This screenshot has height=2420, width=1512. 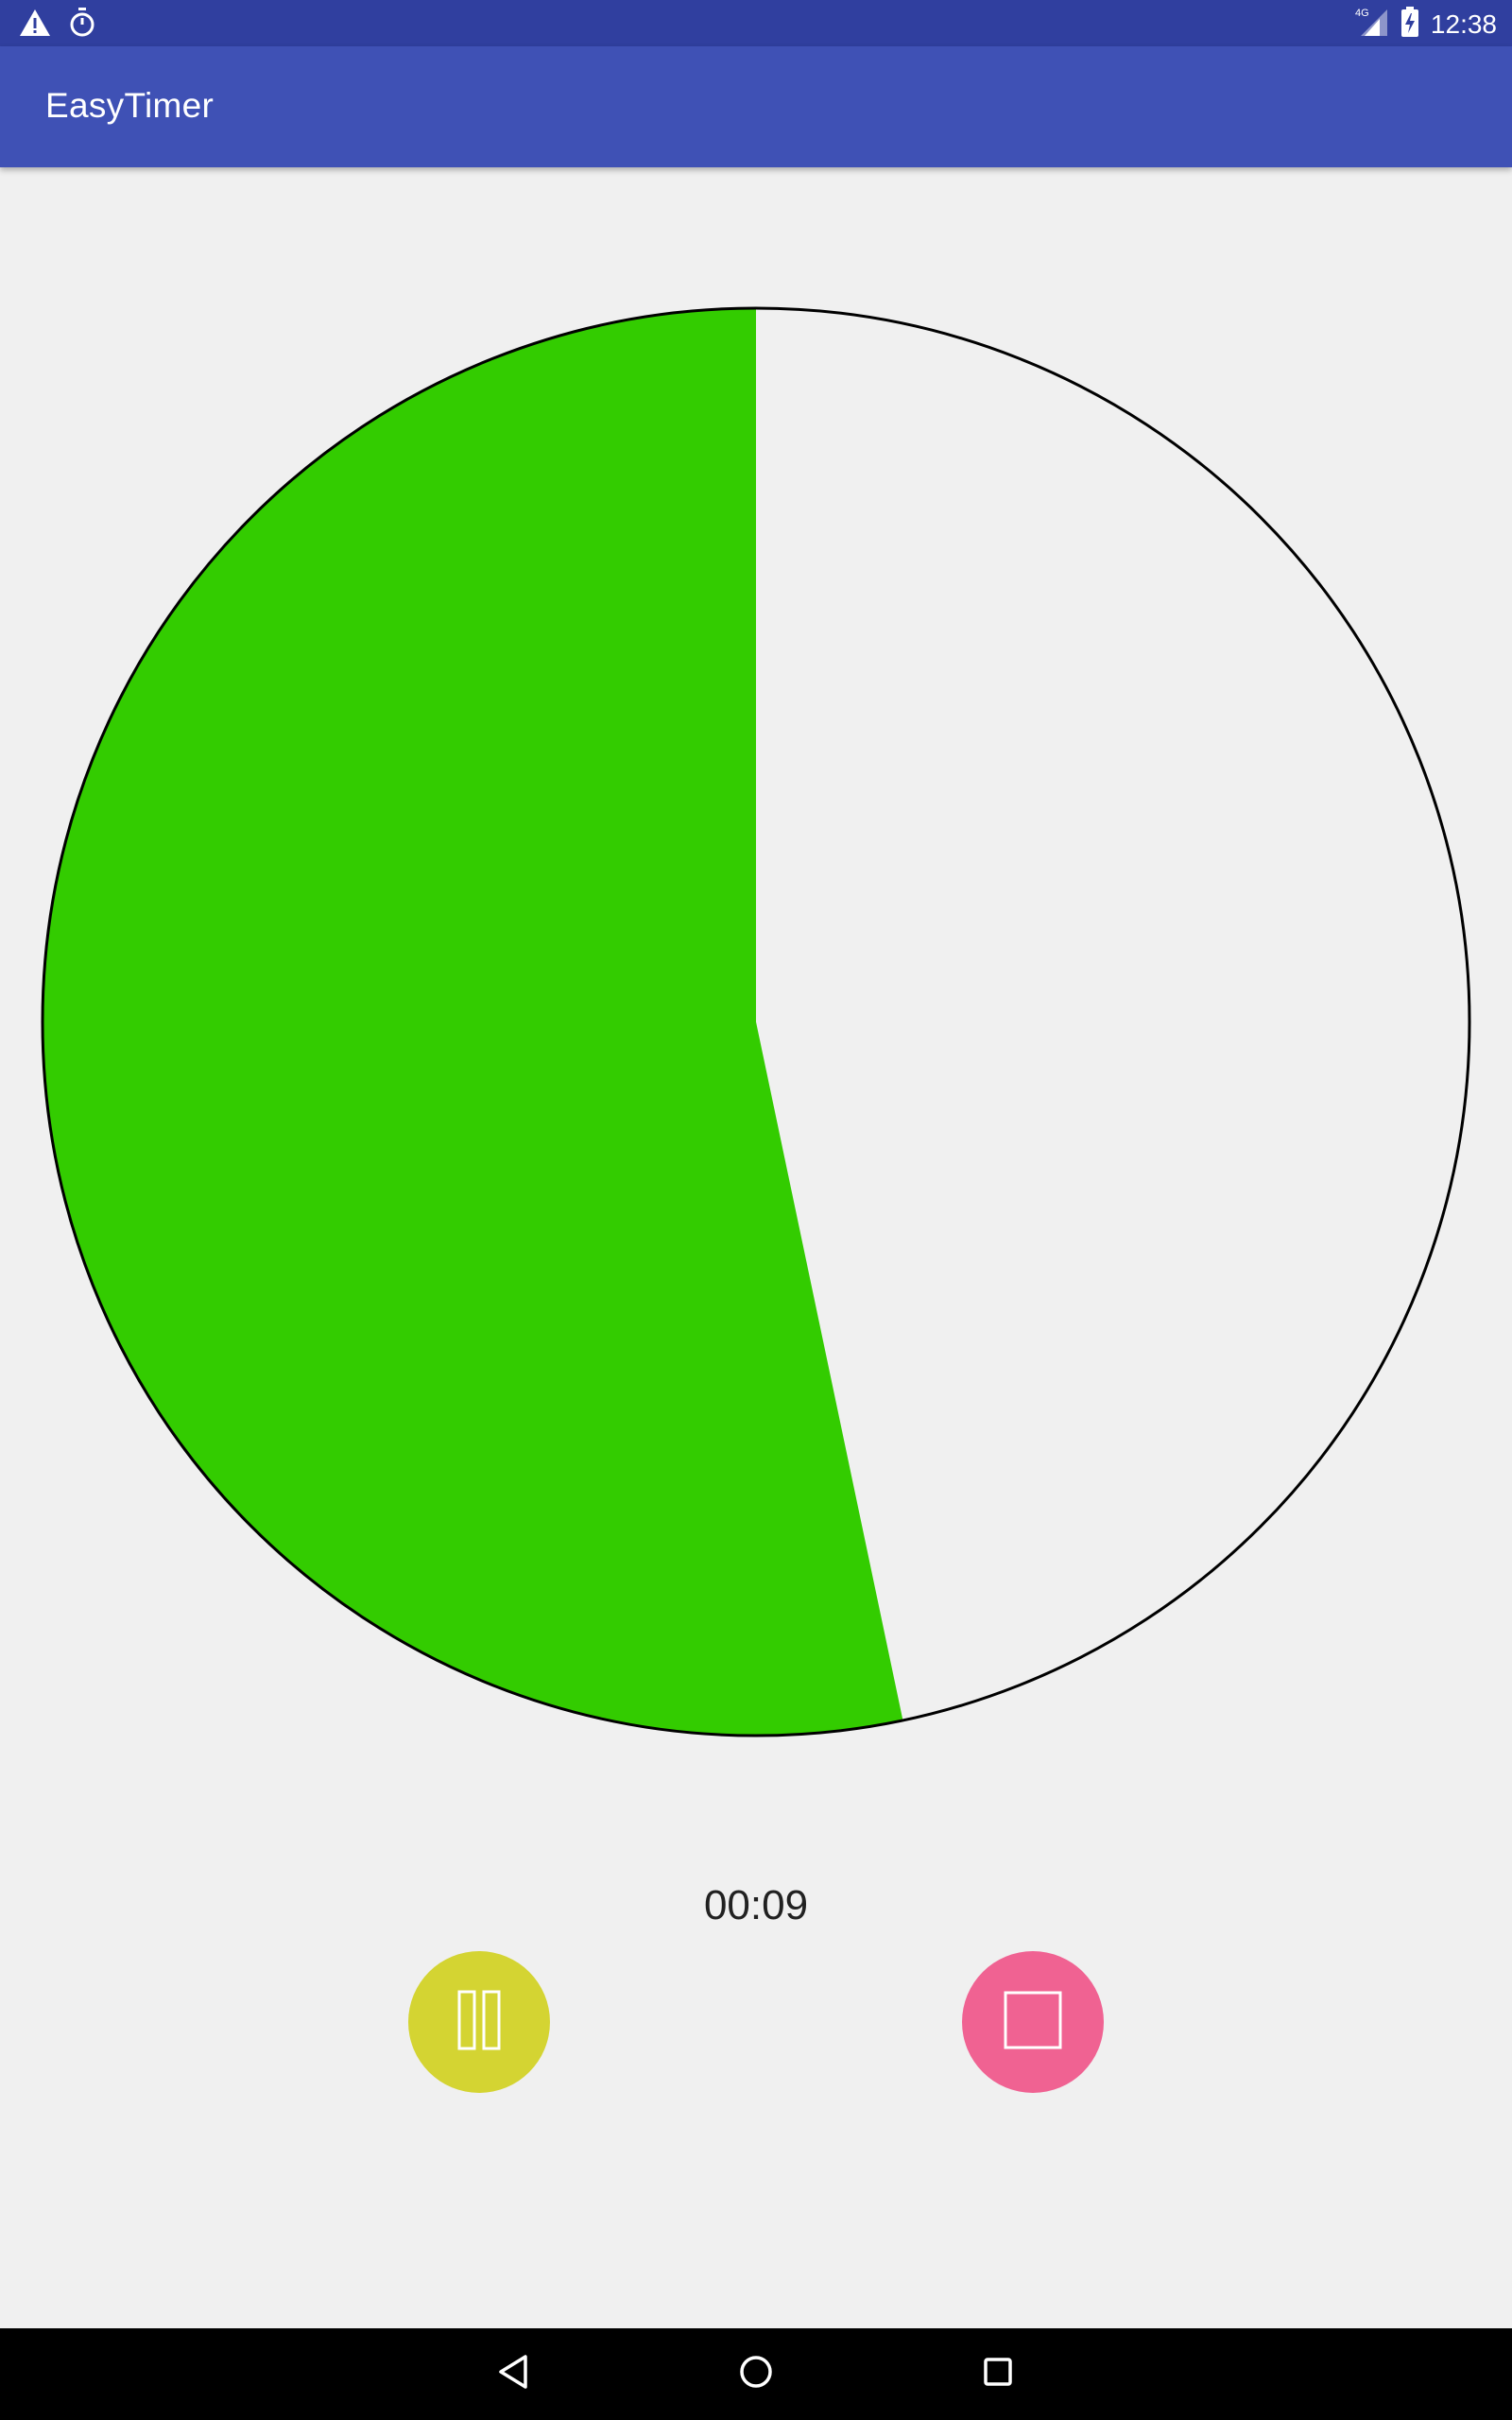 I want to click on status-time: 12:38, so click(x=1463, y=24).